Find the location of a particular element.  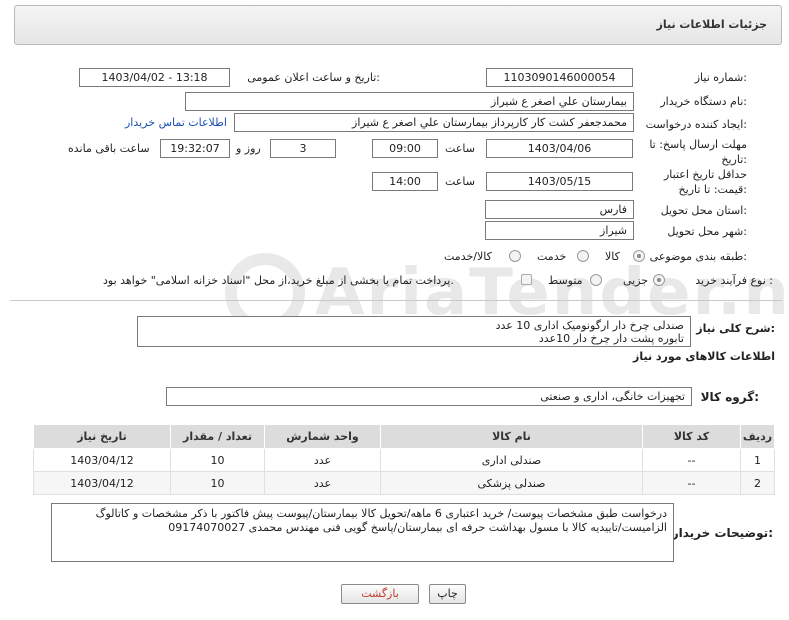

validity-time-field: 14:00 is located at coordinates (405, 181).